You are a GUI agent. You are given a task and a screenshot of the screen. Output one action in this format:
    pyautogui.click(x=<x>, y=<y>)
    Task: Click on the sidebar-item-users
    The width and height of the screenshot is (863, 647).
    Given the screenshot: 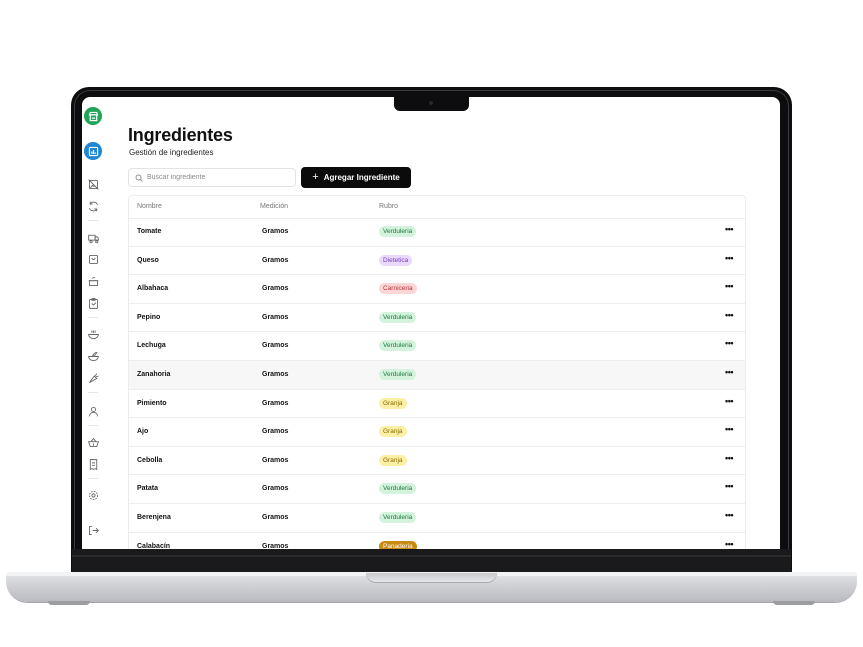 What is the action you would take?
    pyautogui.click(x=93, y=411)
    